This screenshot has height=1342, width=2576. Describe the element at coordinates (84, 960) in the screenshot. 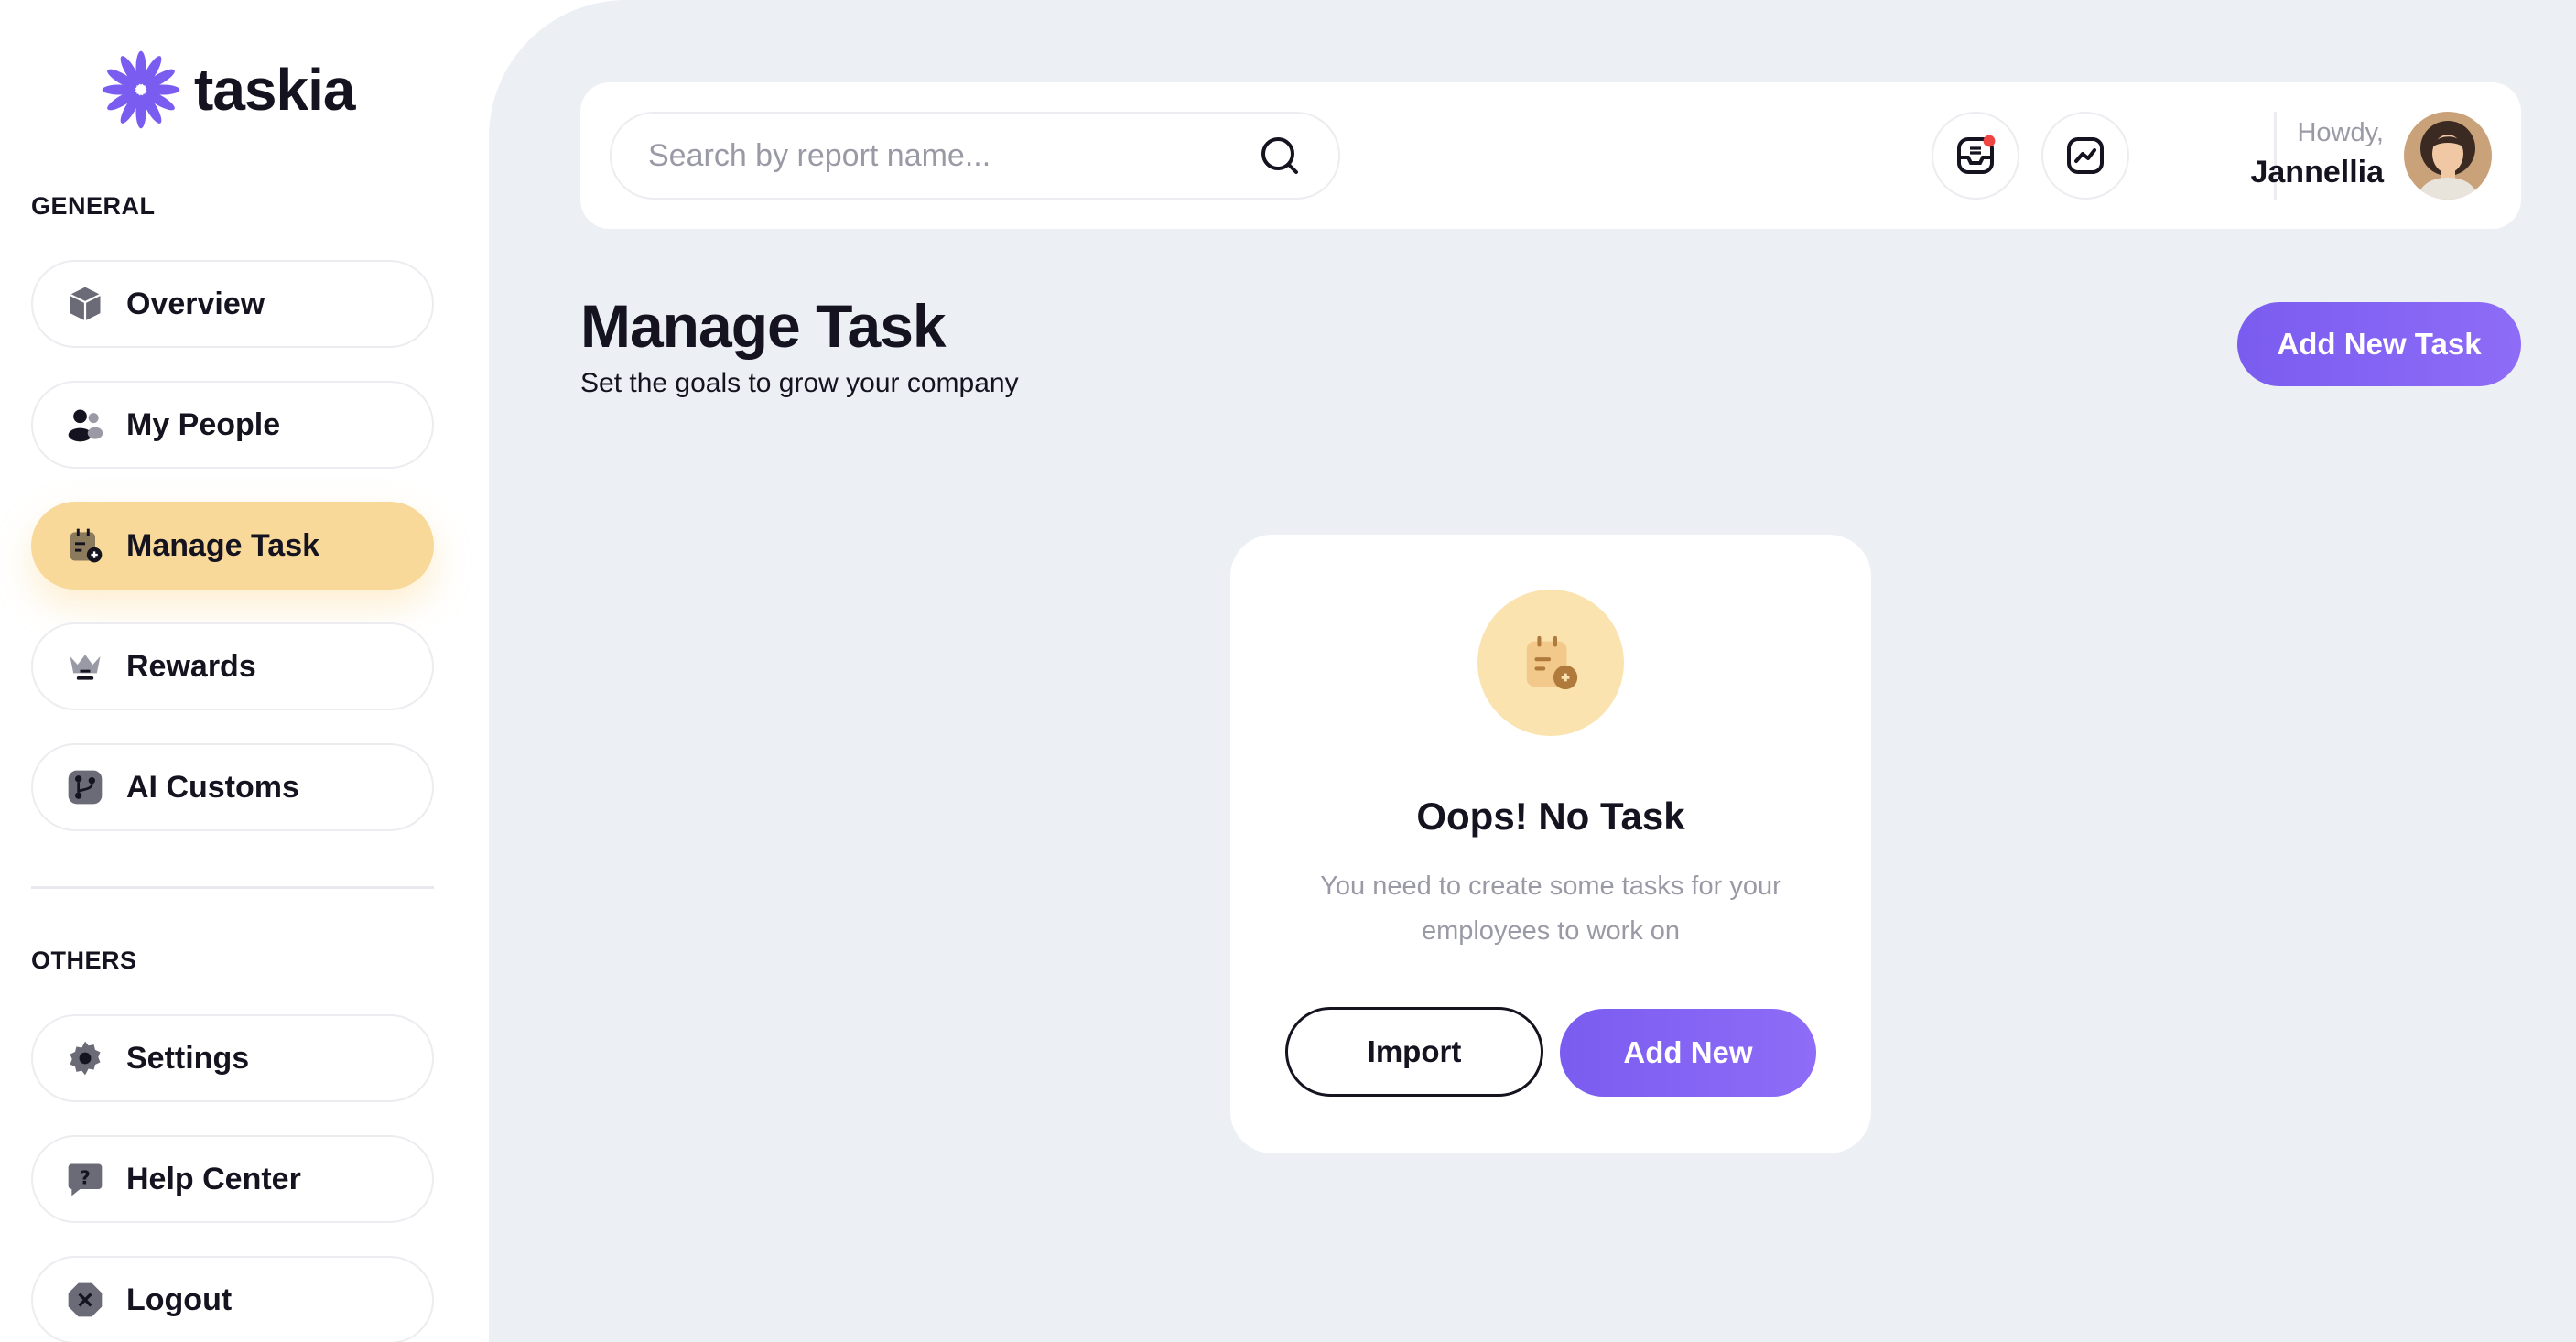

I see `section-label-others: OTHERS` at that location.